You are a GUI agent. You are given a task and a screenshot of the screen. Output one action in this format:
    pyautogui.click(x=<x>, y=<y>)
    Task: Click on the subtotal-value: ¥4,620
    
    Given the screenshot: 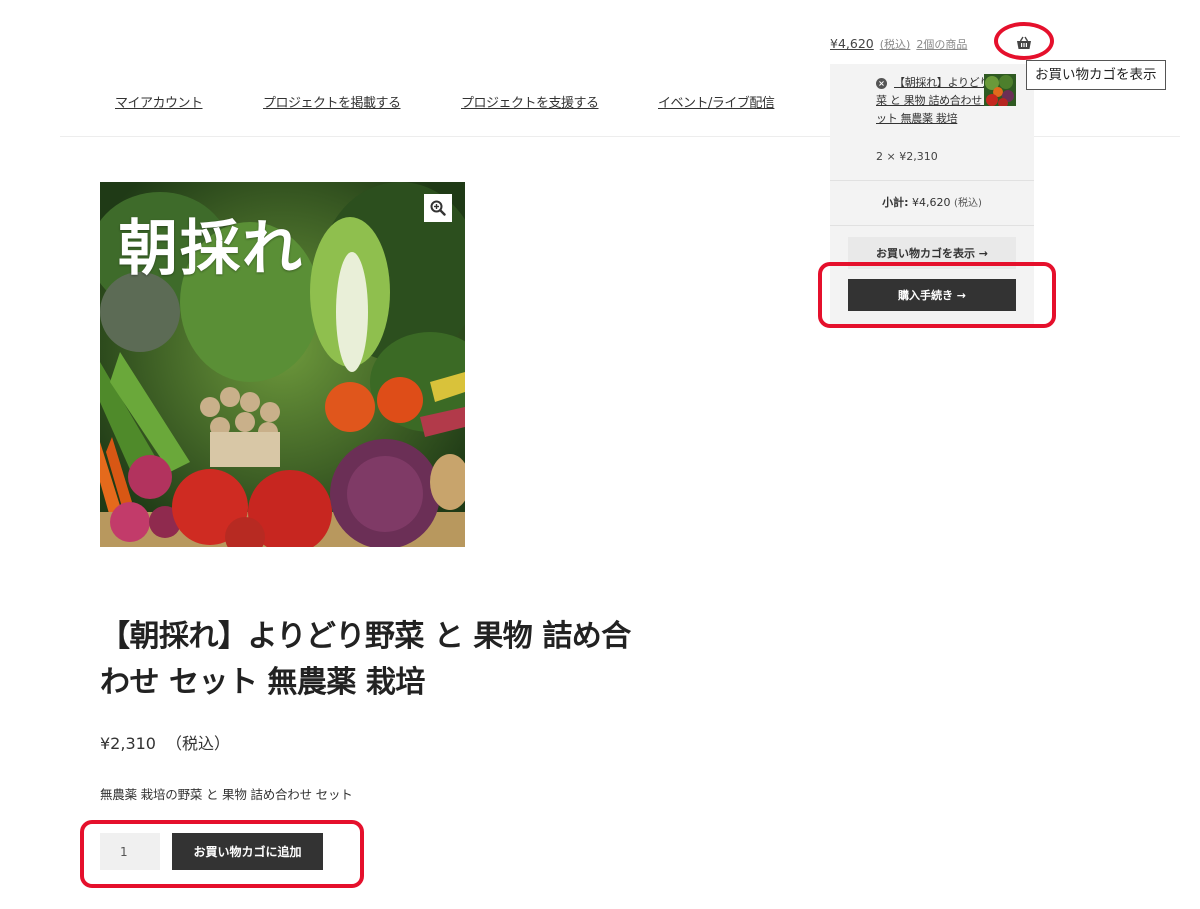 What is the action you would take?
    pyautogui.click(x=931, y=202)
    